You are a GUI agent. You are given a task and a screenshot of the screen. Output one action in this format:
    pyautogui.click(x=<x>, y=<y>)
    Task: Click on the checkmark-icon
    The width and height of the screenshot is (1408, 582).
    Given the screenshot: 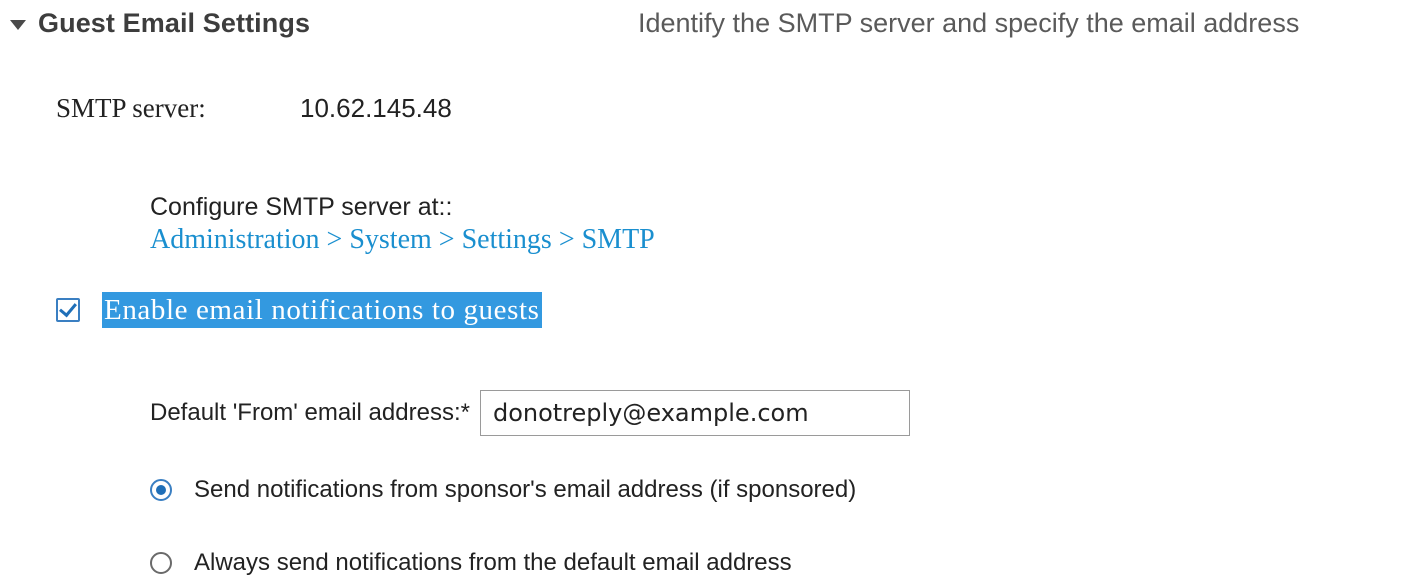 What is the action you would take?
    pyautogui.click(x=68, y=308)
    